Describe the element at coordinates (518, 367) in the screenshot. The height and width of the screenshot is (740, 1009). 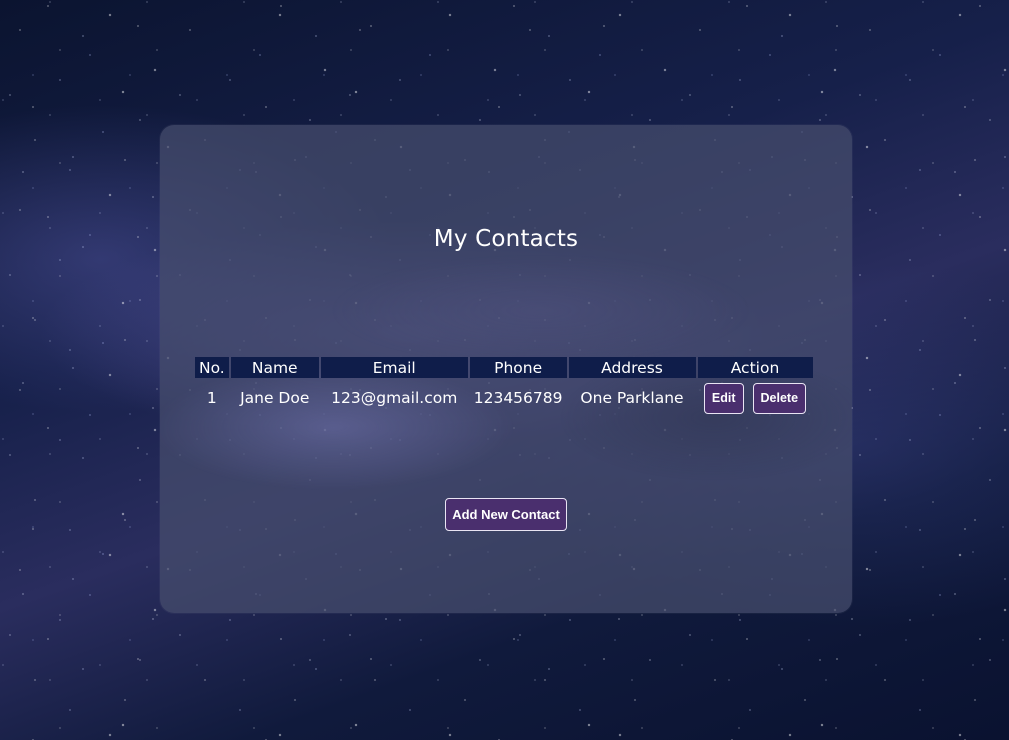
I see `column-header-phone: Phone` at that location.